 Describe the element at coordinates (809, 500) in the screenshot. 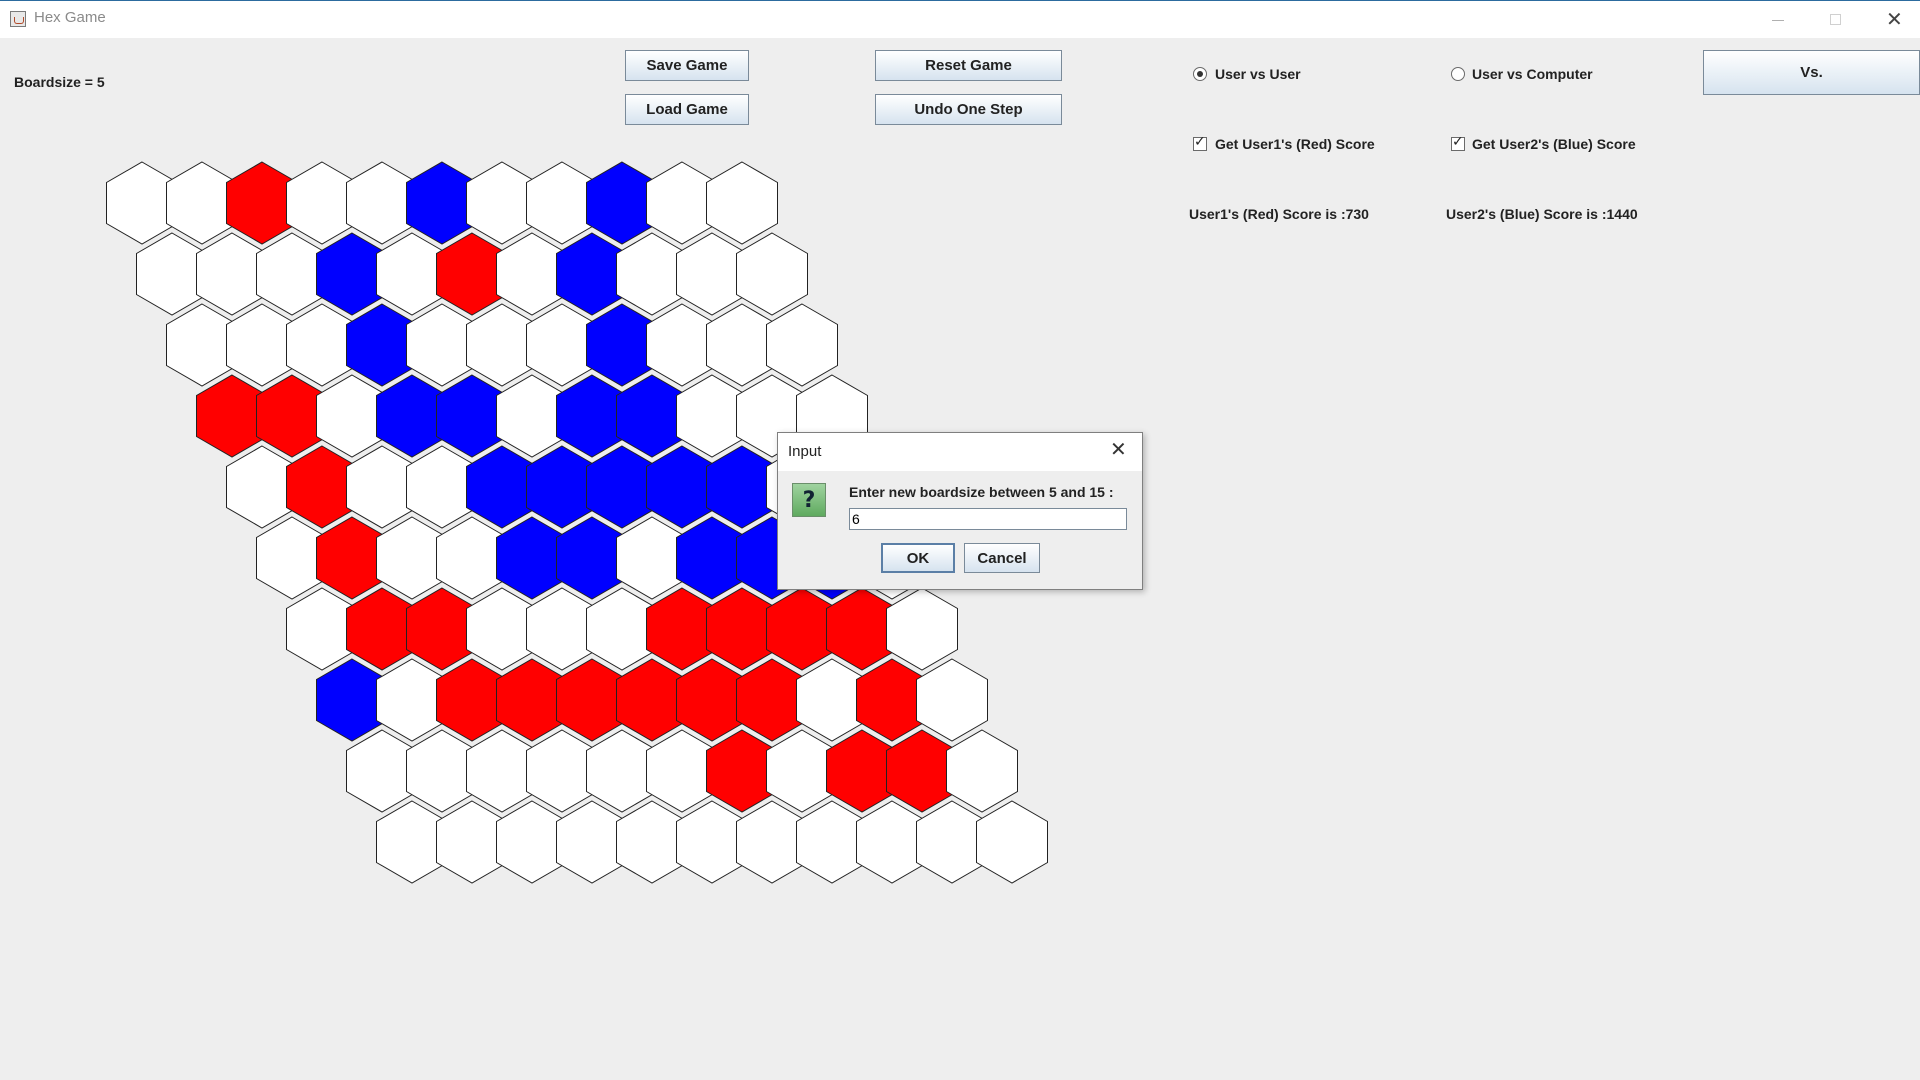

I see `question-icon: ?` at that location.